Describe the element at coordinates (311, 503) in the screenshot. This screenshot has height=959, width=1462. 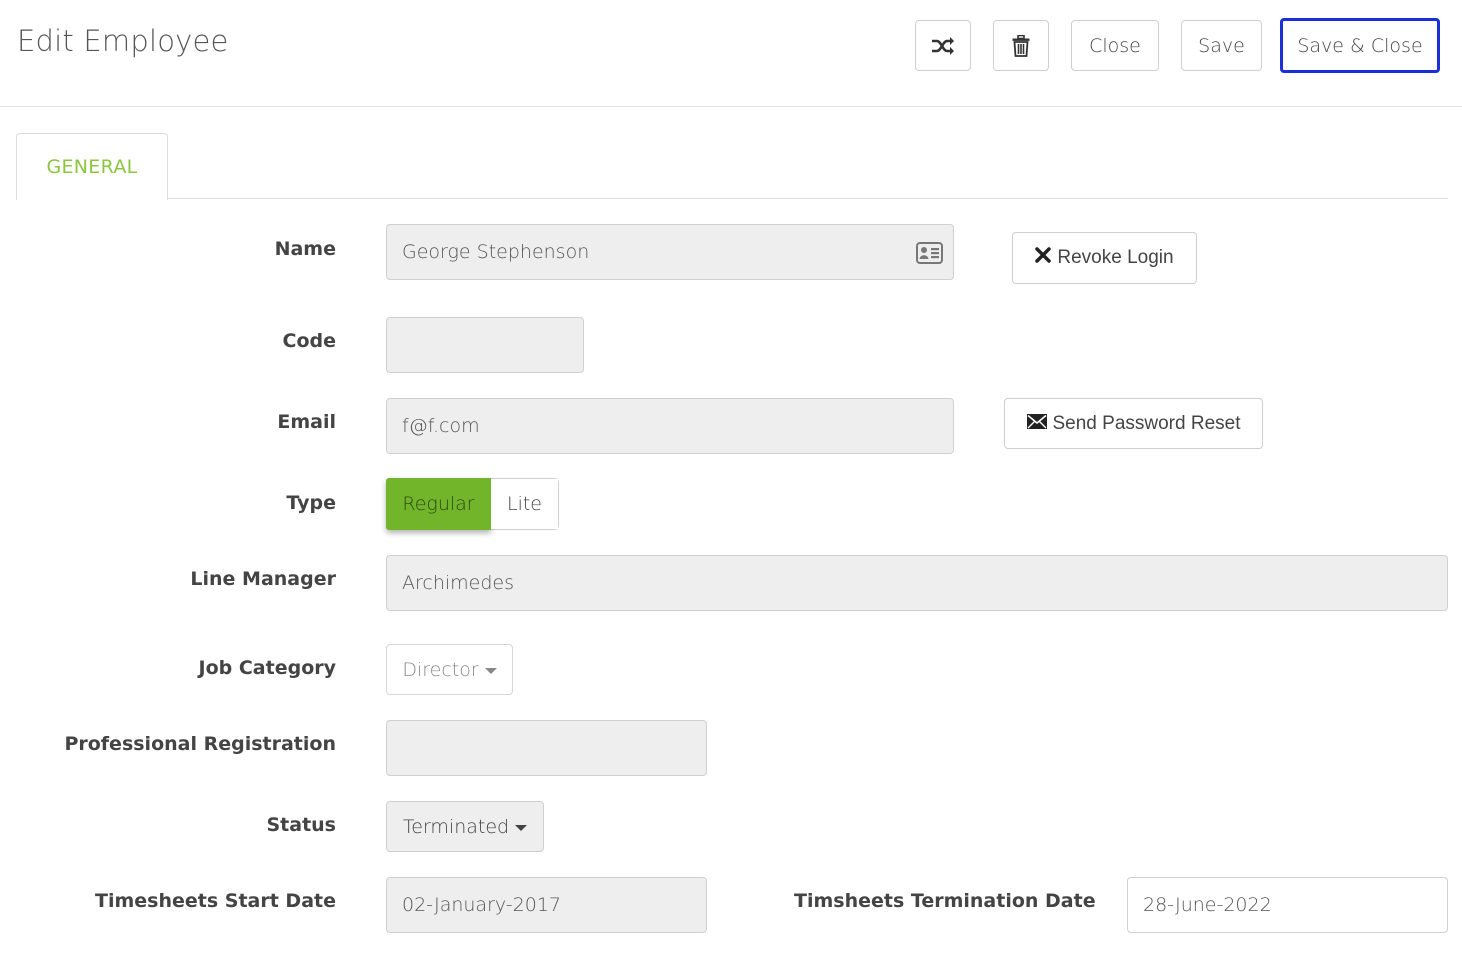
I see `type-label: Type` at that location.